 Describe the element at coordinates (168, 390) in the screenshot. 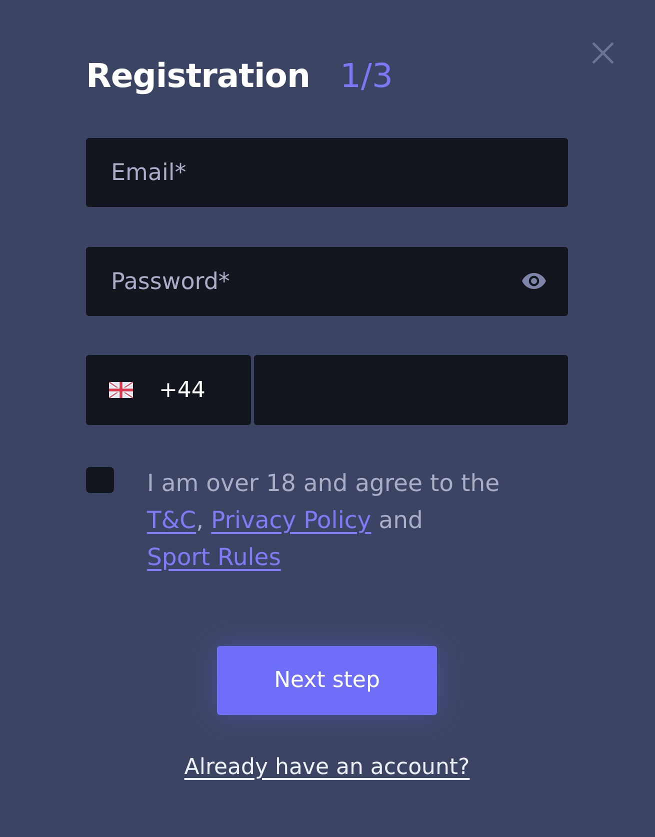

I see `country-code-select: +44` at that location.